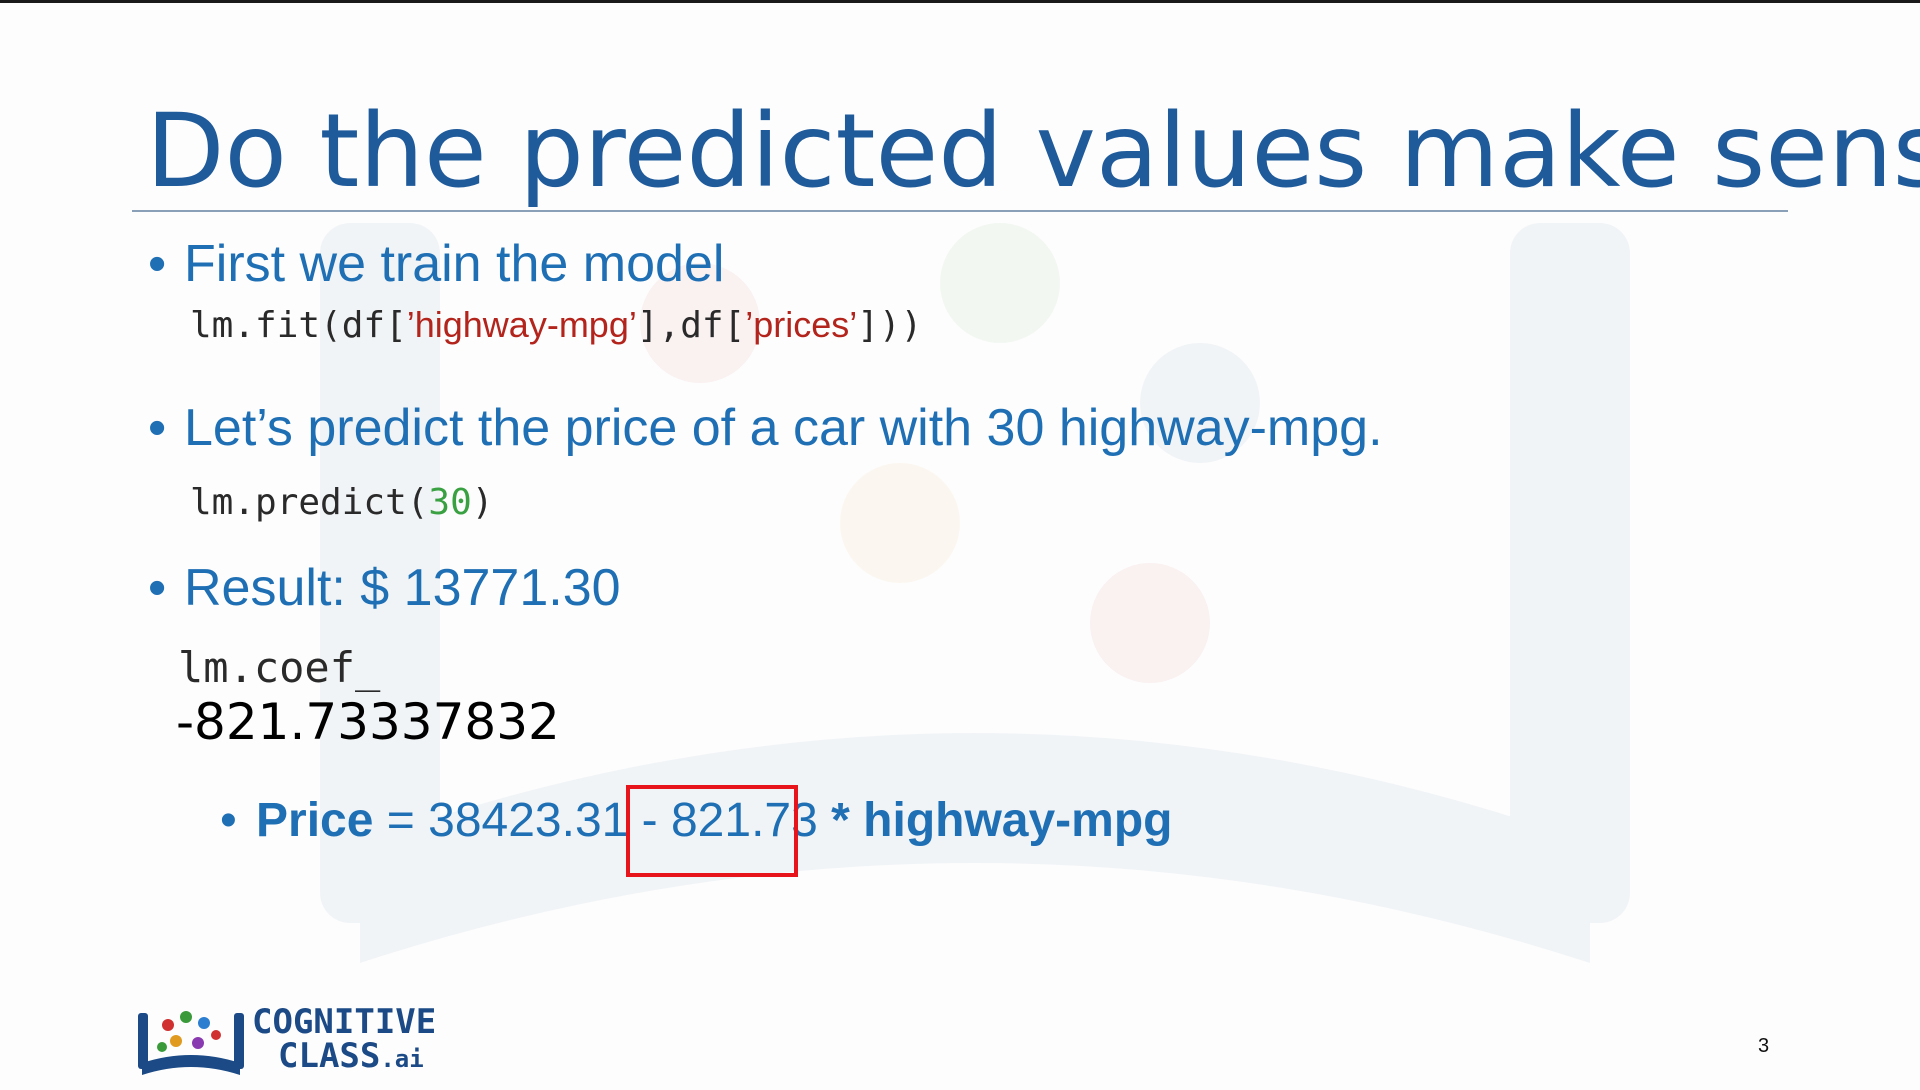 This screenshot has width=1920, height=1090. I want to click on bullet-train-model: • First we train the model, so click(436, 265).